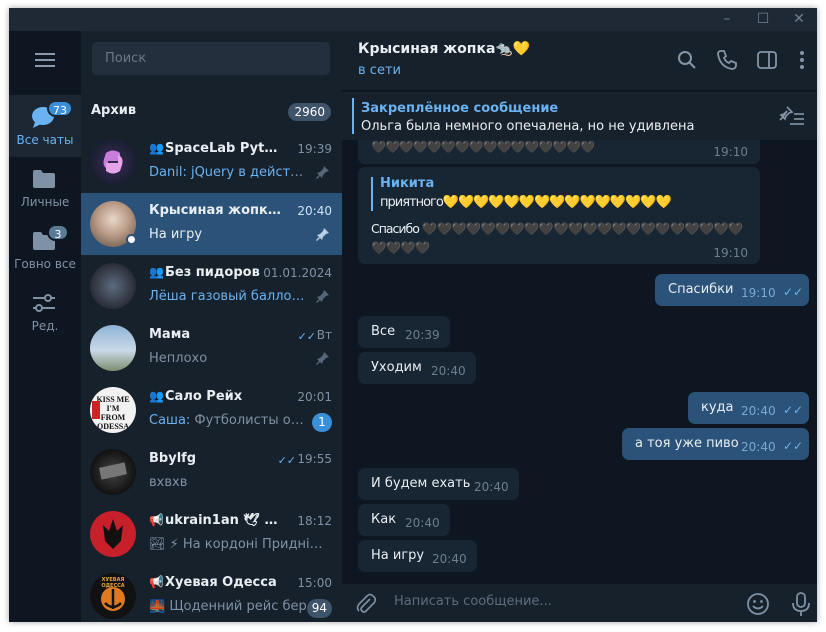 The image size is (826, 632). Describe the element at coordinates (211, 472) in the screenshot. I see `chat-item: Bbylfg ✓✓ 19:55 вхвхв` at that location.